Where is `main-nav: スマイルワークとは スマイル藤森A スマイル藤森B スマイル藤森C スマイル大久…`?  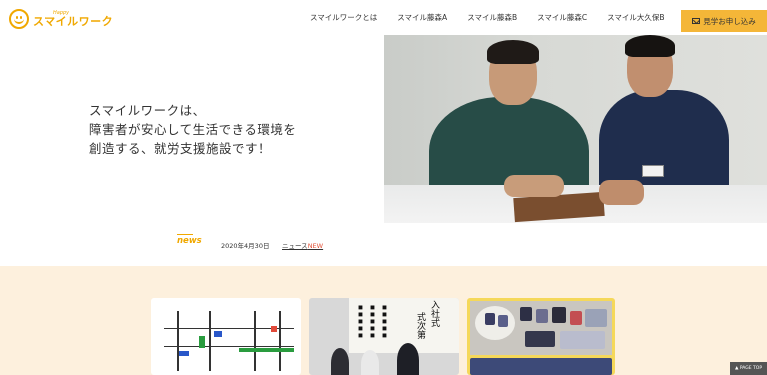 main-nav: スマイルワークとは スマイル藤森A スマイル藤森B スマイル藤森C スマイル大久… is located at coordinates (497, 17).